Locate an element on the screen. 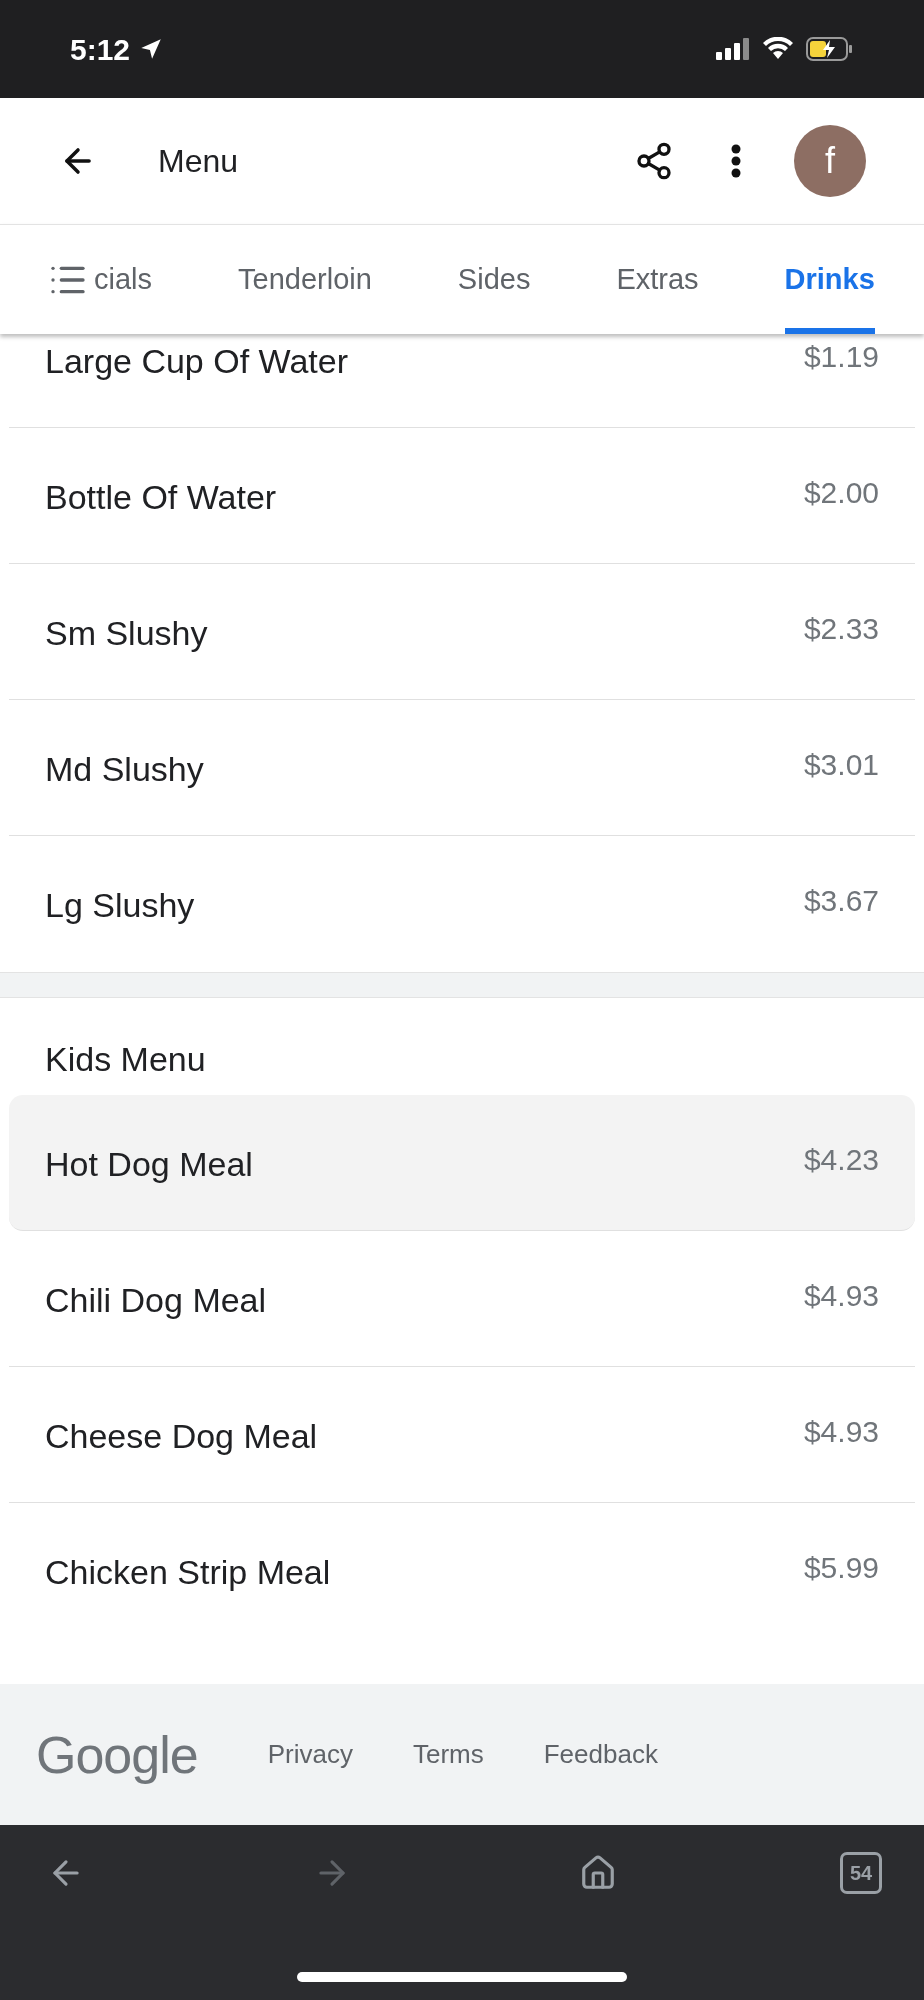 This screenshot has width=924, height=2000. item-name: Lg Slushy is located at coordinates (120, 905).